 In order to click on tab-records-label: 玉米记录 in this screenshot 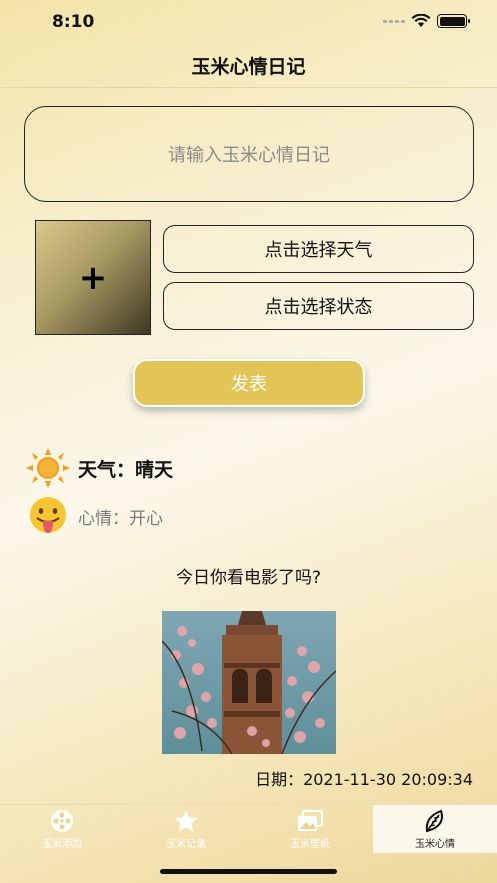, I will do `click(186, 844)`.